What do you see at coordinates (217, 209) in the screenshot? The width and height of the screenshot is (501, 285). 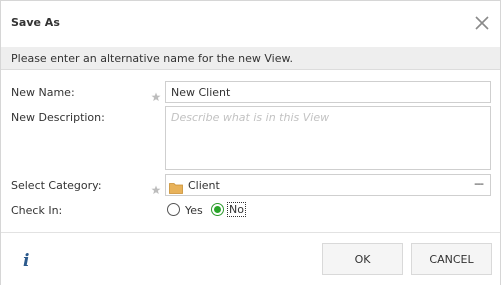 I see `check-in-no-radio` at bounding box center [217, 209].